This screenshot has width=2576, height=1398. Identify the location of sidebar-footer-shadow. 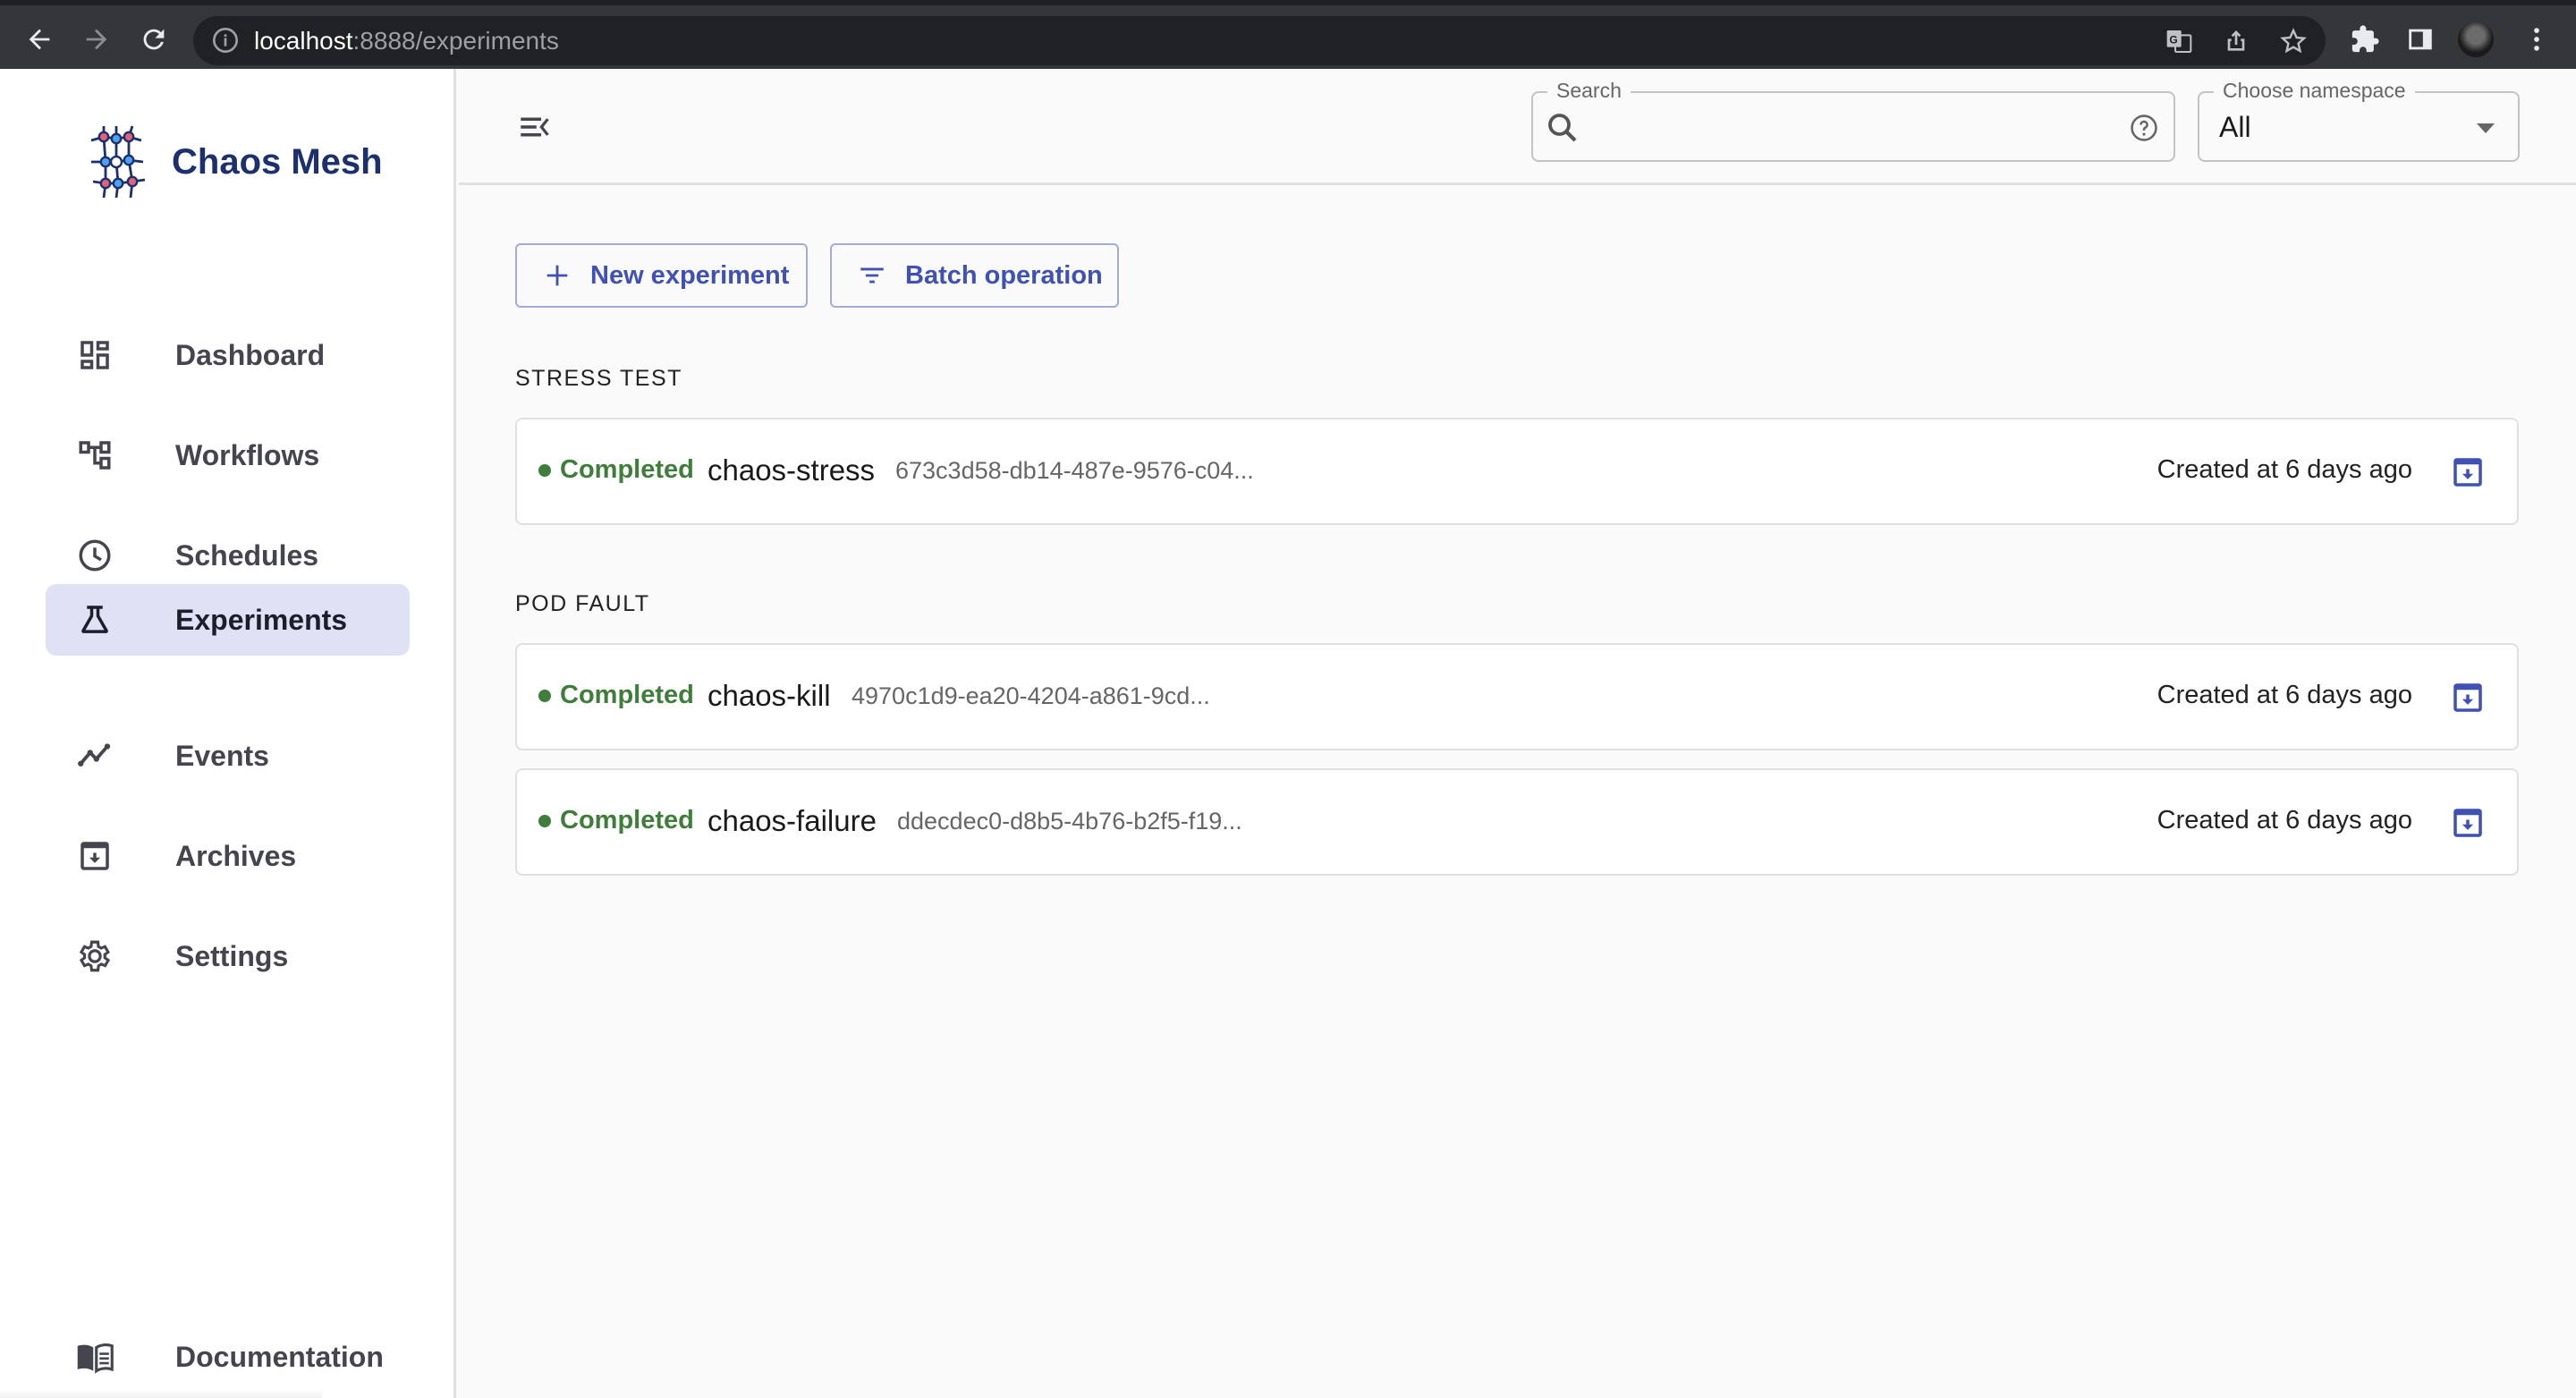
(161, 1393).